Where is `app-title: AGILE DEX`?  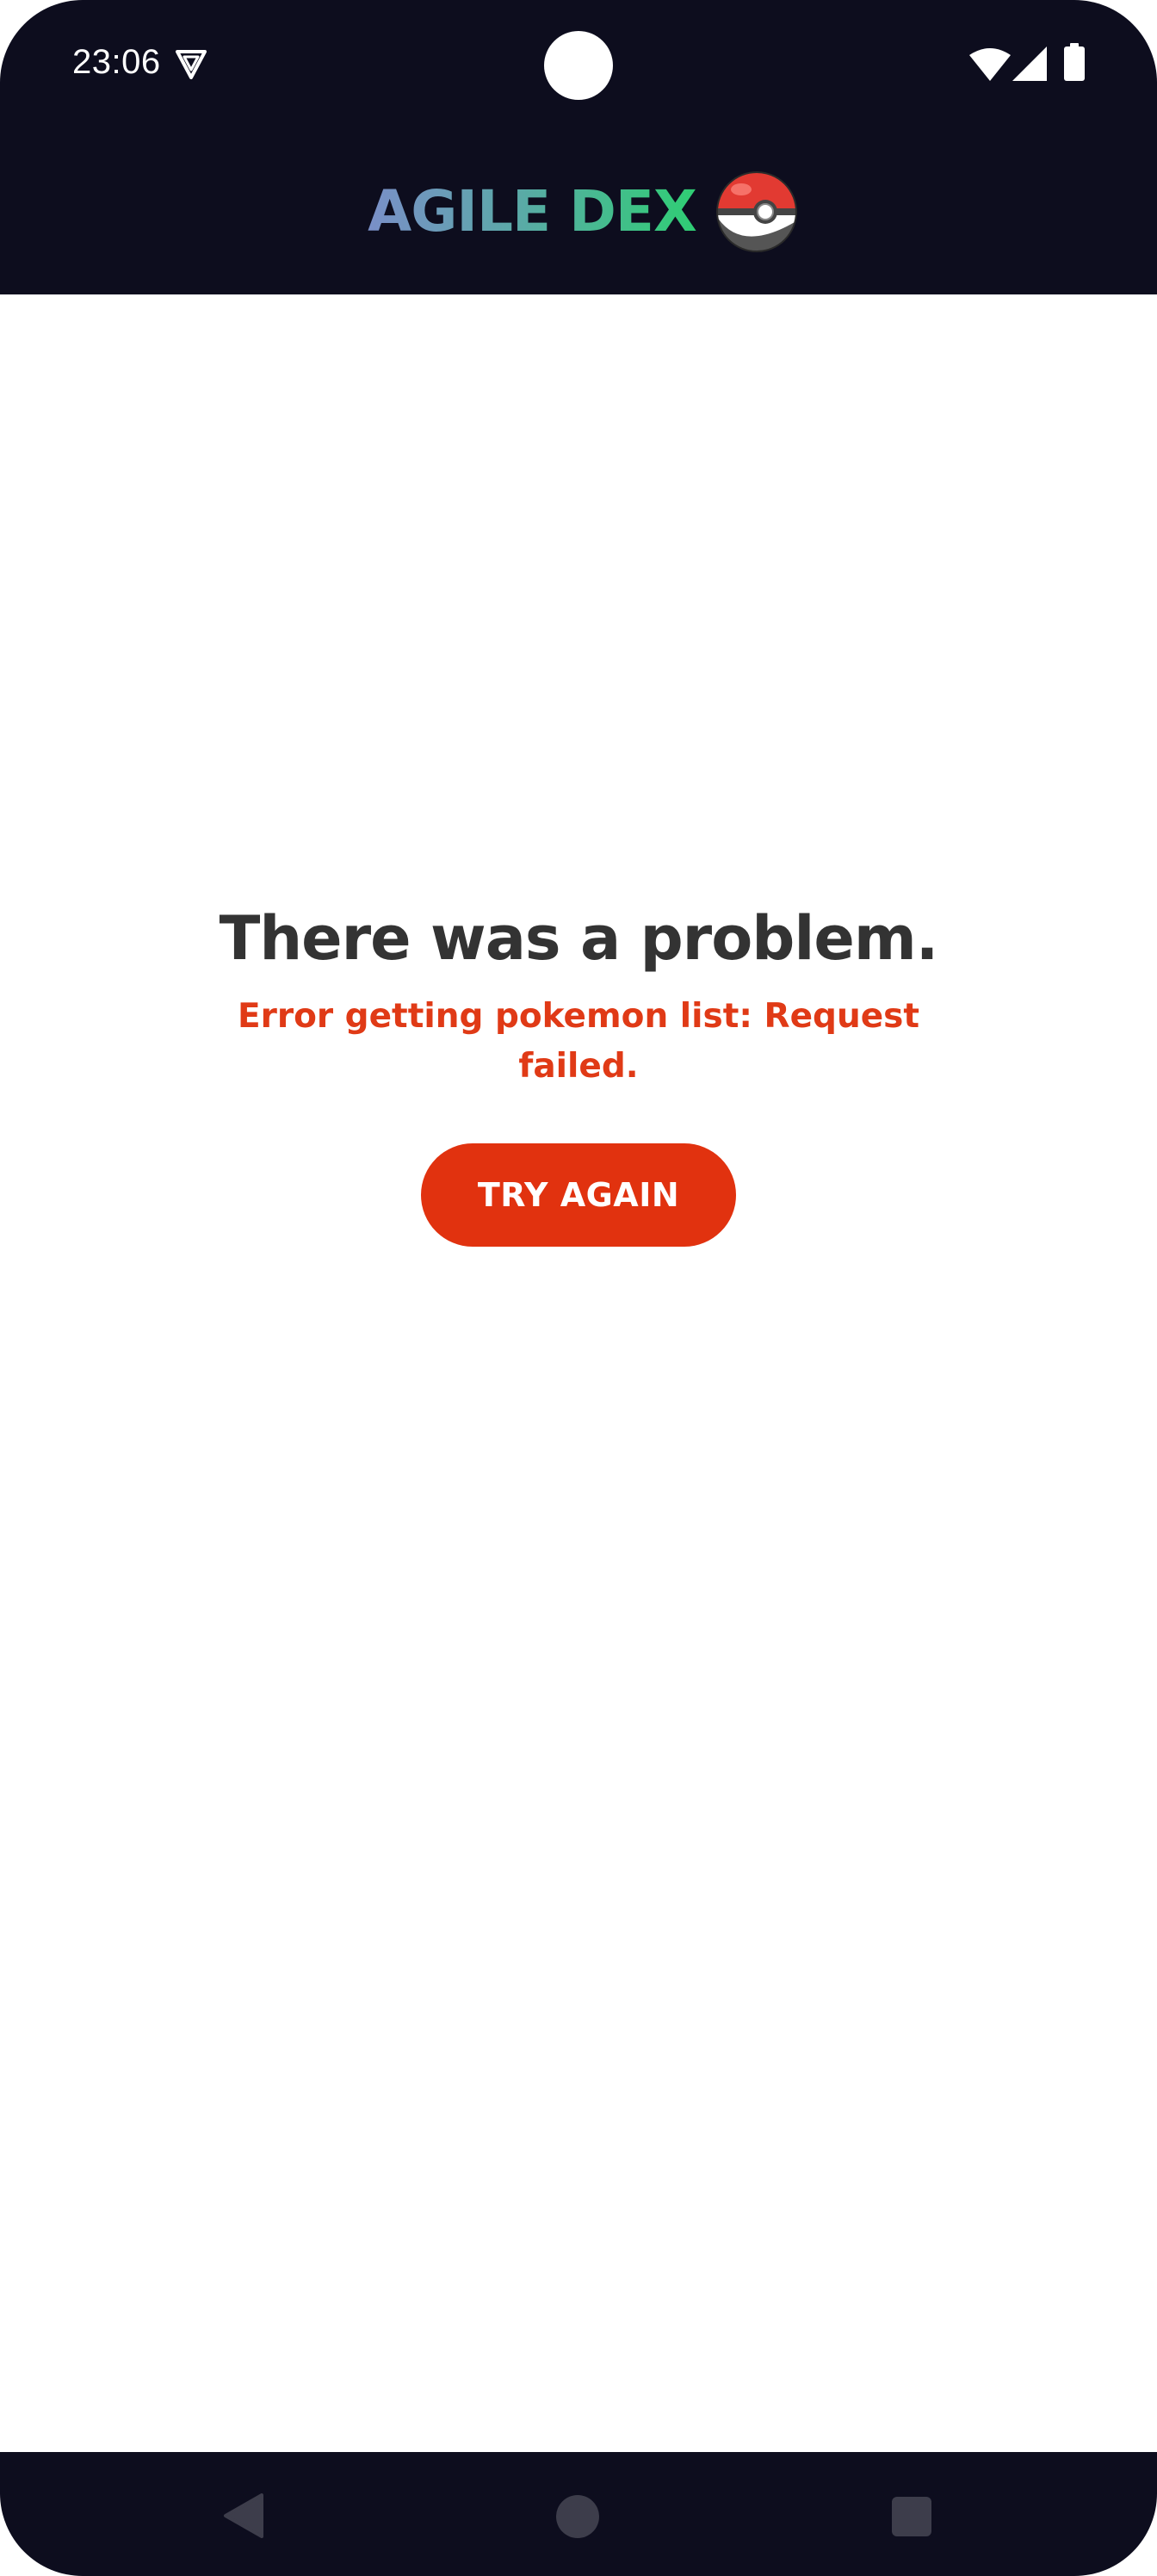
app-title: AGILE DEX is located at coordinates (532, 212).